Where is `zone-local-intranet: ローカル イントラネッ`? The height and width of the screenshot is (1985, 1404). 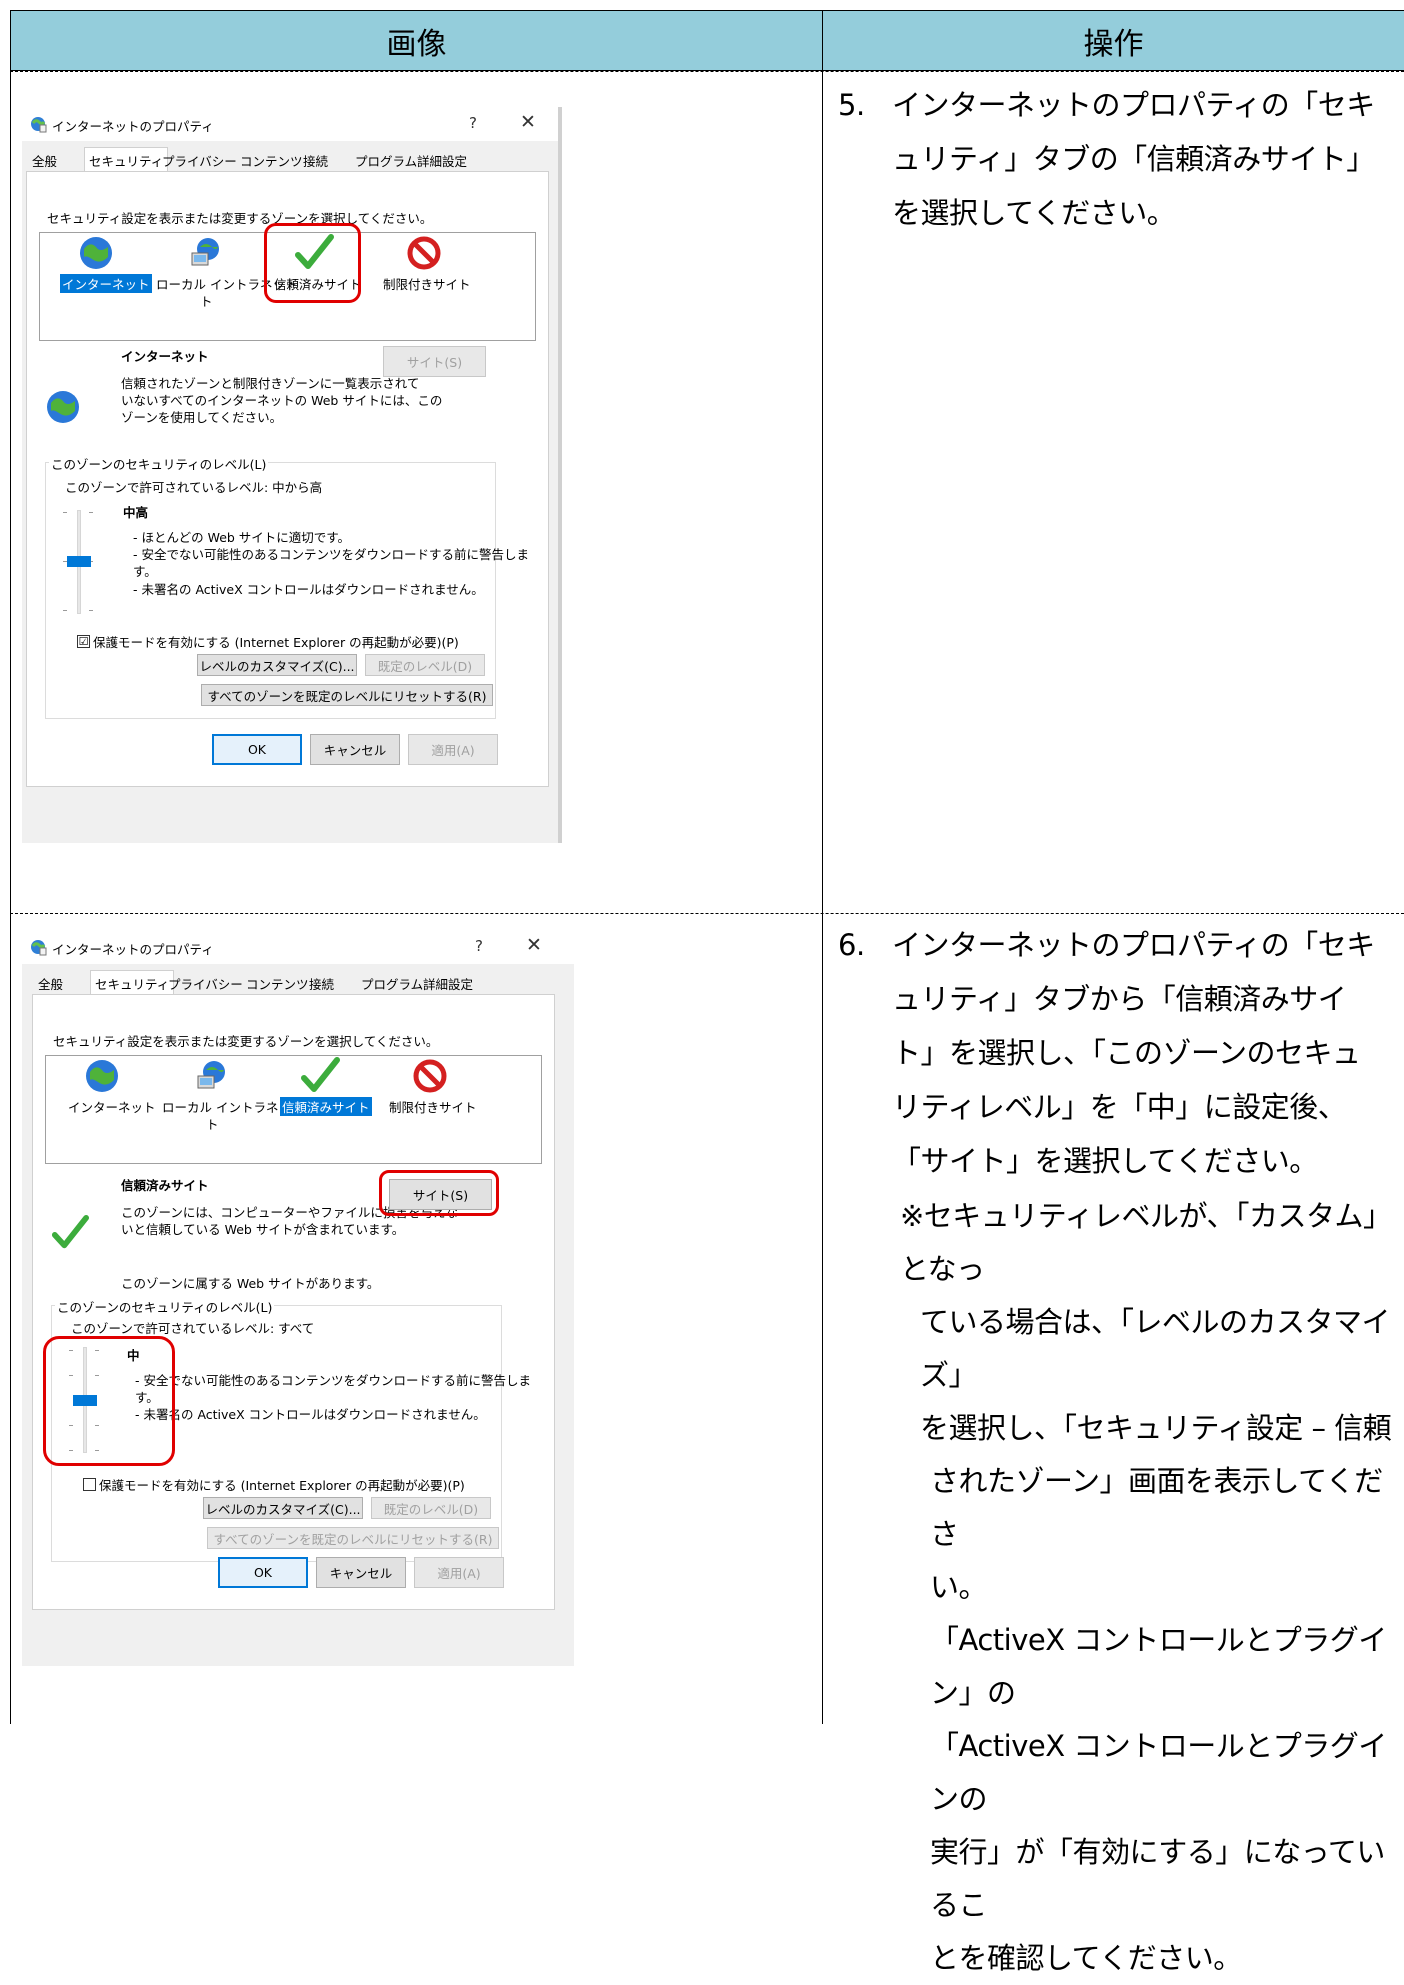
zone-local-intranet: ローカル イントラネッ is located at coordinates (226, 1106).